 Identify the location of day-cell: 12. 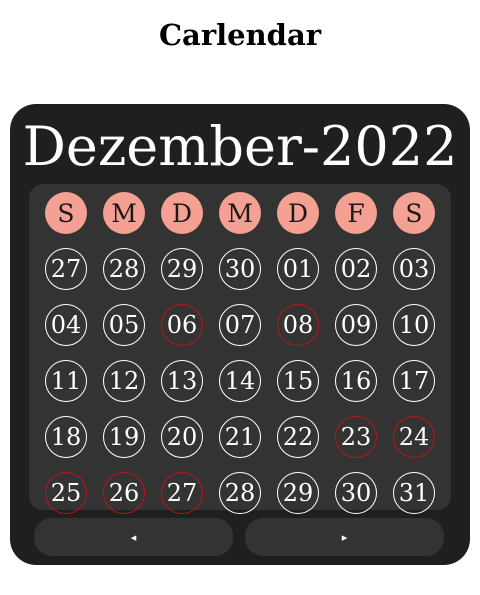
(124, 381).